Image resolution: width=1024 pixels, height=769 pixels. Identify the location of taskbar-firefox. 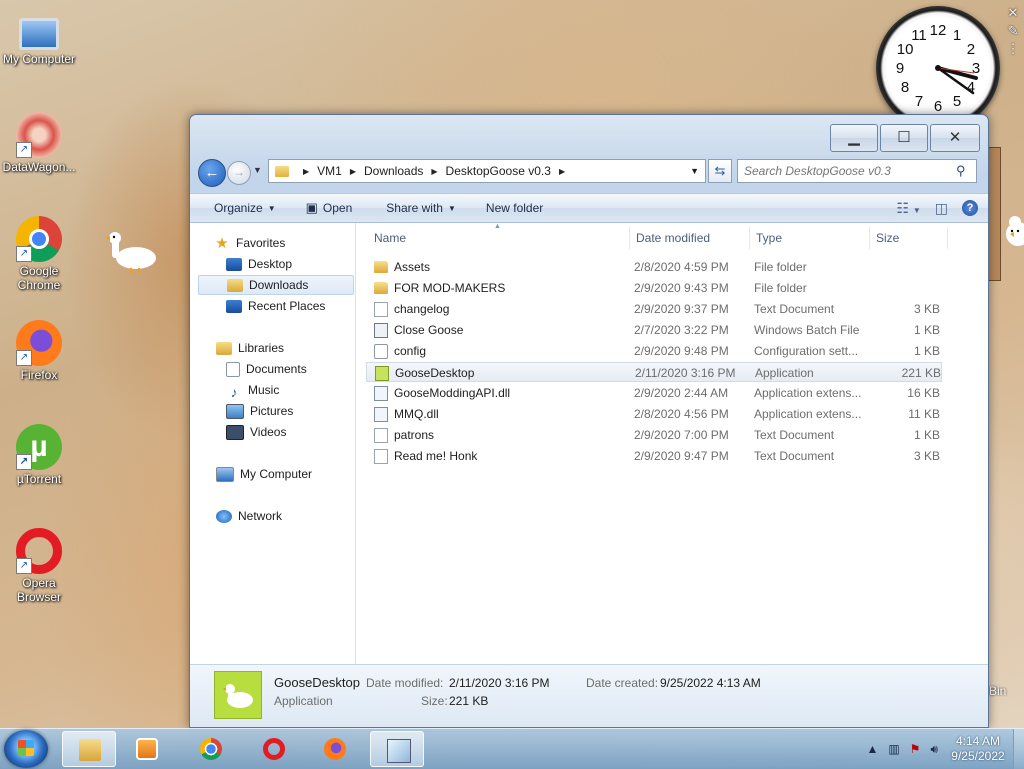
(335, 749).